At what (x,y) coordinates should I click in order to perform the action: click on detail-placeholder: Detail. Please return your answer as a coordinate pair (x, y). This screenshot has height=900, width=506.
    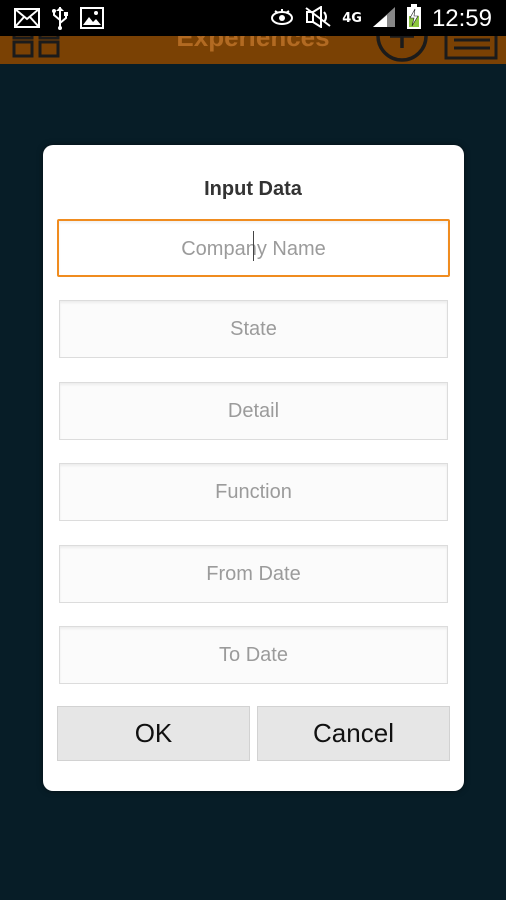
    Looking at the image, I should click on (253, 411).